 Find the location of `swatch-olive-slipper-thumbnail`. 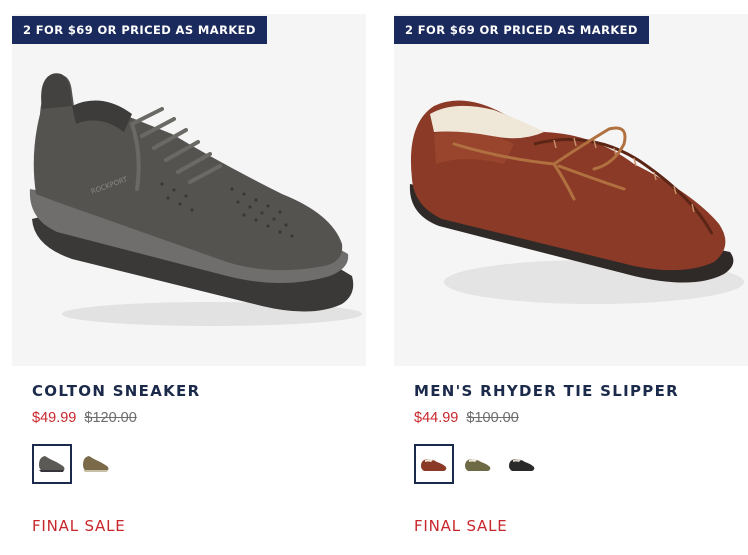

swatch-olive-slipper-thumbnail is located at coordinates (478, 465).